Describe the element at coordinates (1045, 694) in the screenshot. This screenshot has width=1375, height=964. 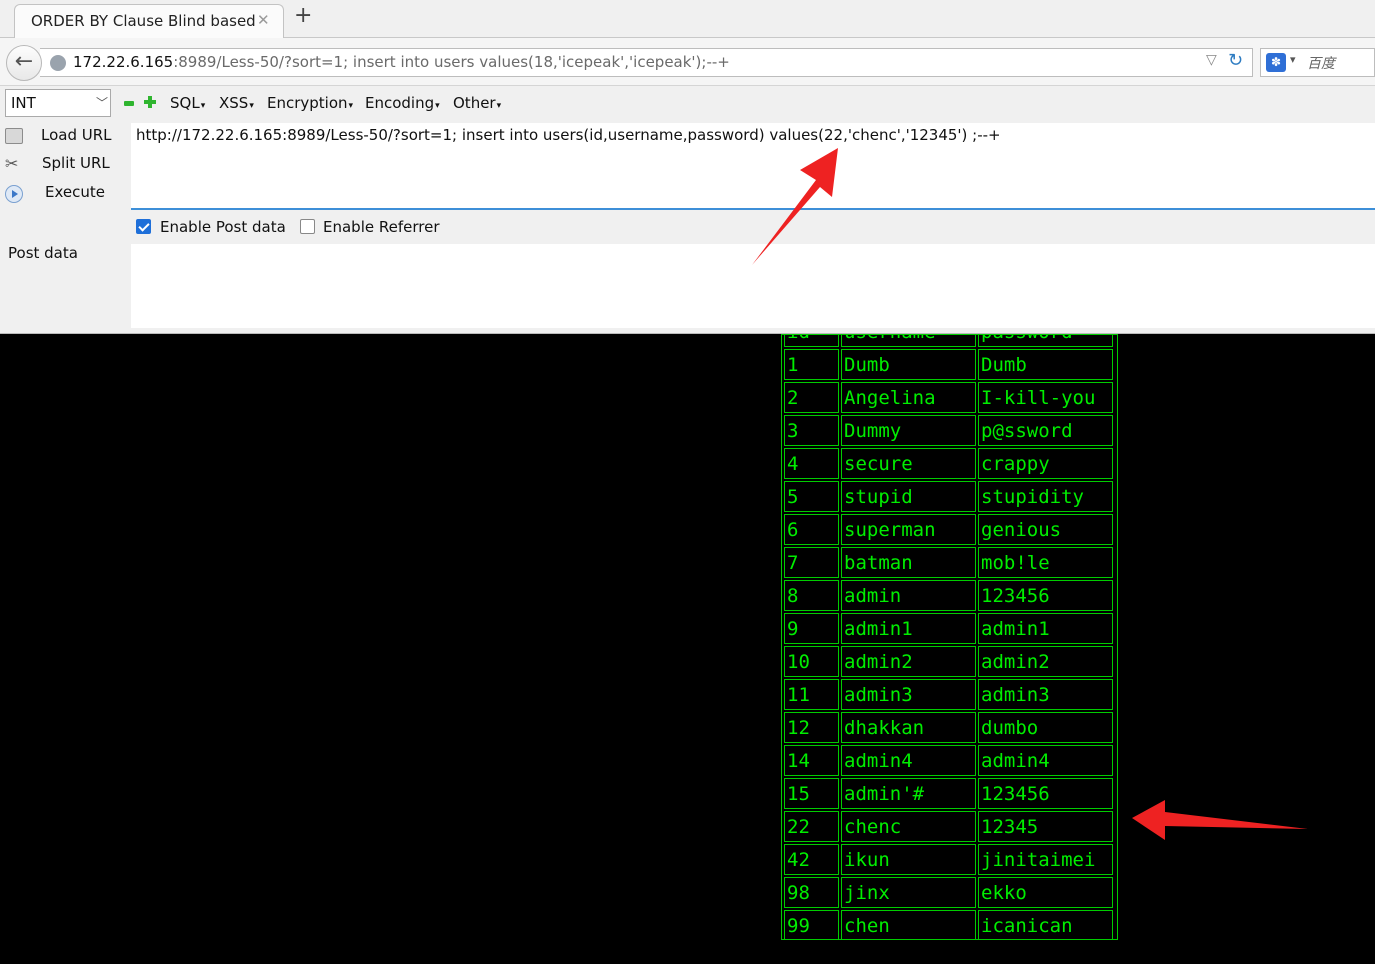
I see `cell-password: admin3` at that location.